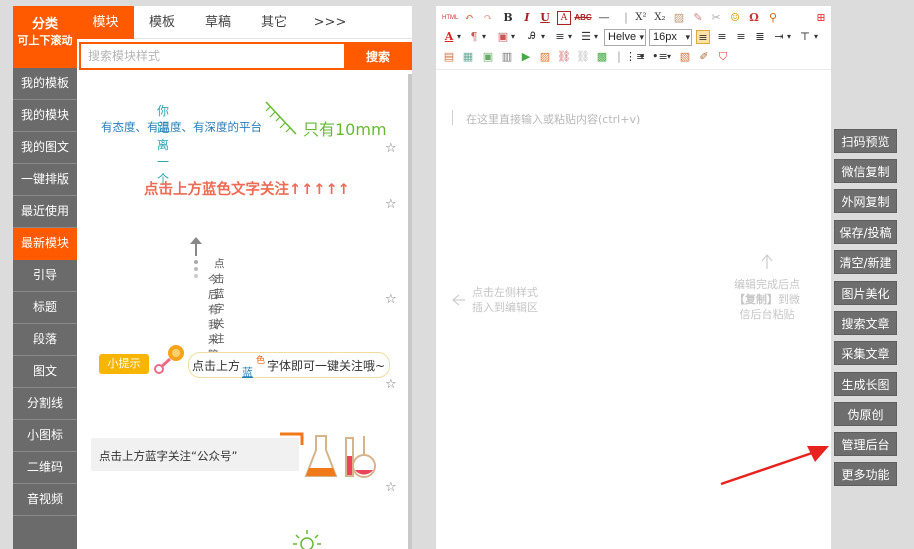  Describe the element at coordinates (642, 57) in the screenshot. I see `ordered-list-dropdown-icon: ▾` at that location.